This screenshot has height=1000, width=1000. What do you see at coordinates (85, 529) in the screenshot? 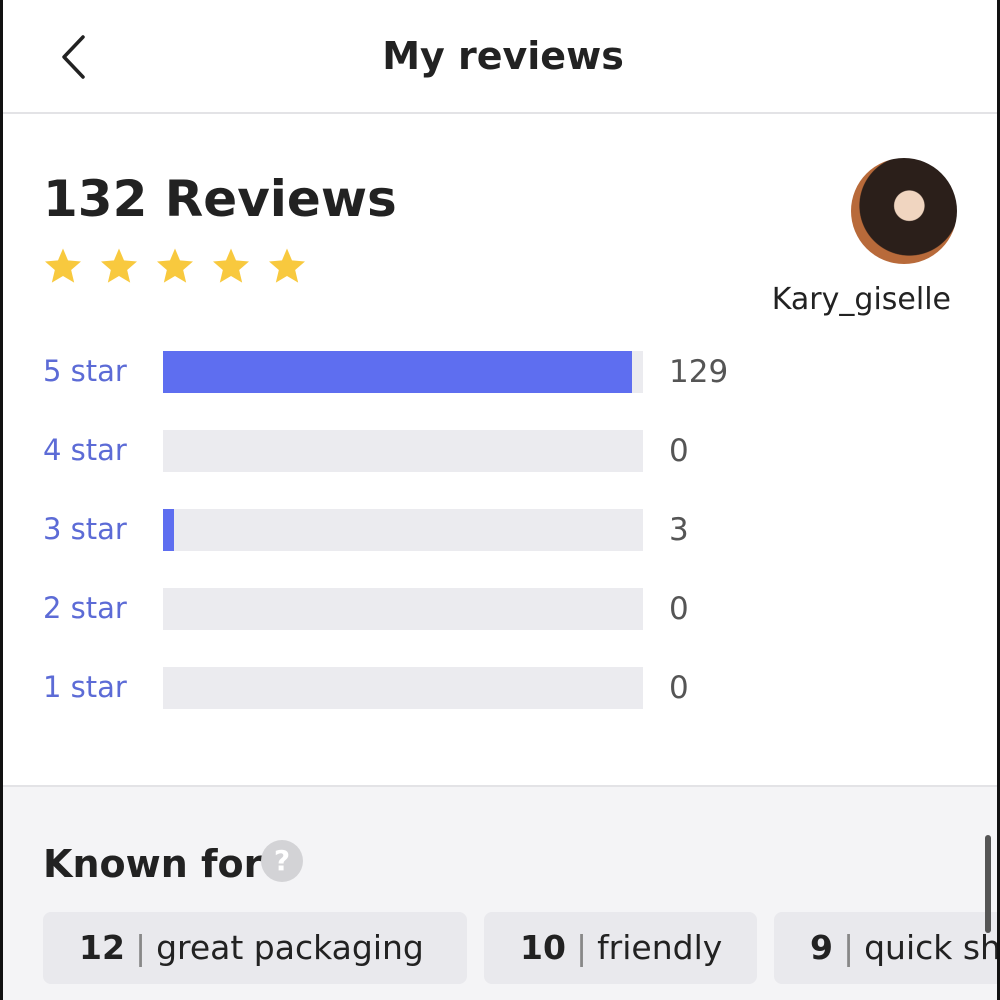
I see `rating-label: 3 star` at bounding box center [85, 529].